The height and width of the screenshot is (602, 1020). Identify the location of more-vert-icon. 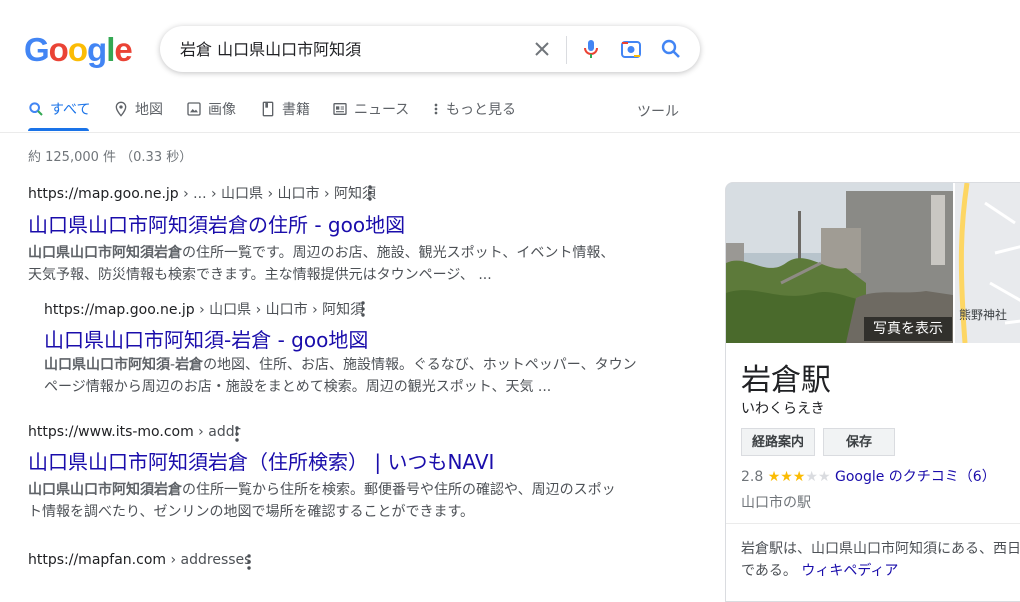
(436, 109).